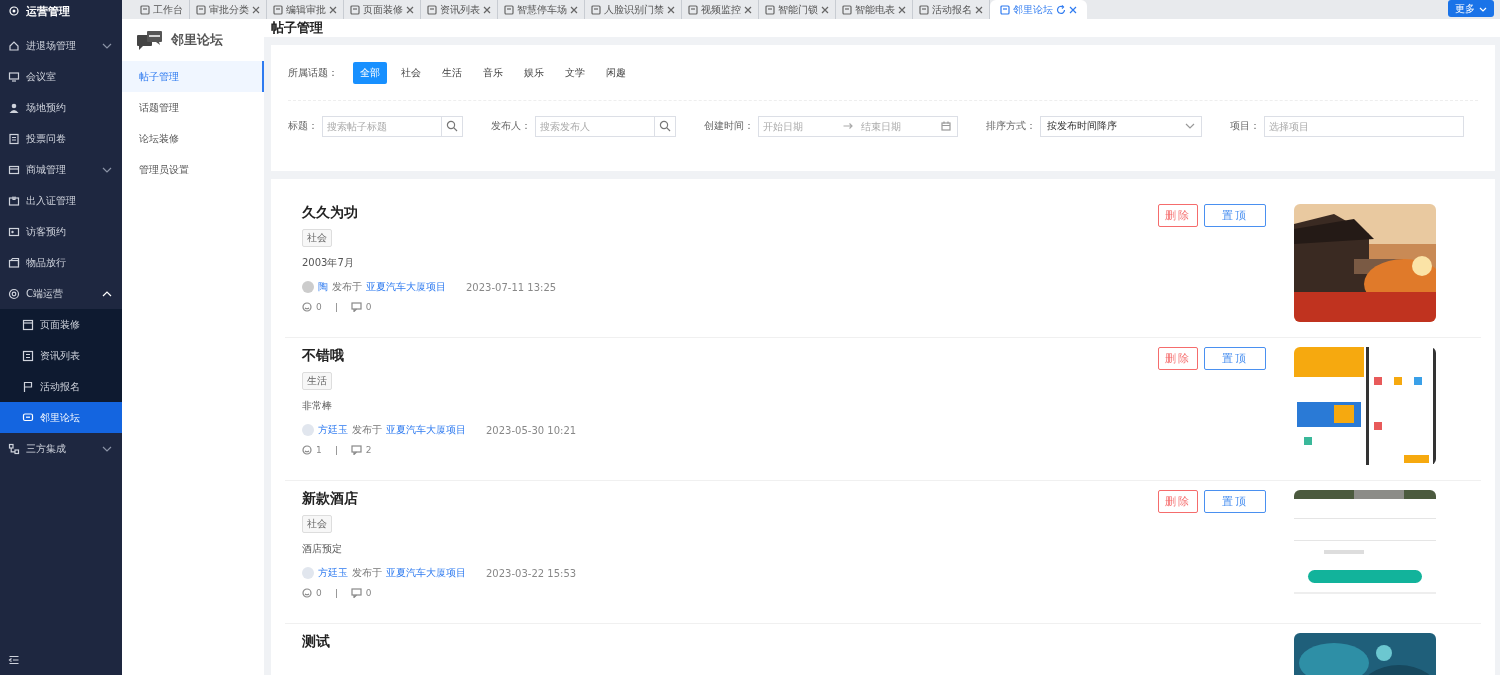  Describe the element at coordinates (48, 11) in the screenshot. I see `app-title: 运营管理` at that location.